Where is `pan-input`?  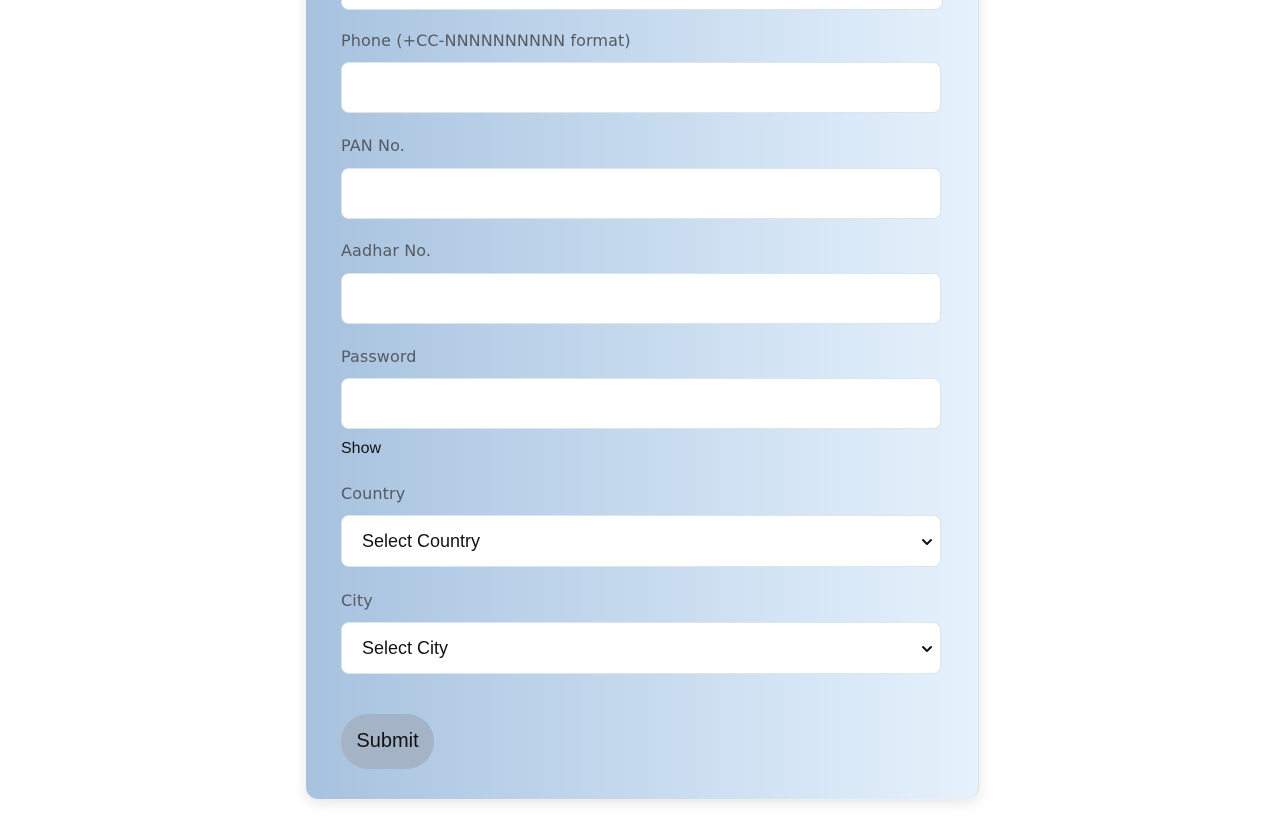
pan-input is located at coordinates (641, 193).